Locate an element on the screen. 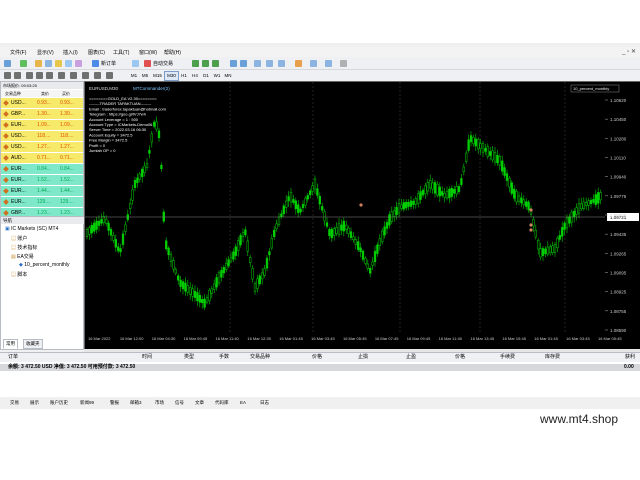 The width and height of the screenshot is (640, 480). chart-symbol-title: EURUSD,M30 is located at coordinates (104, 88).